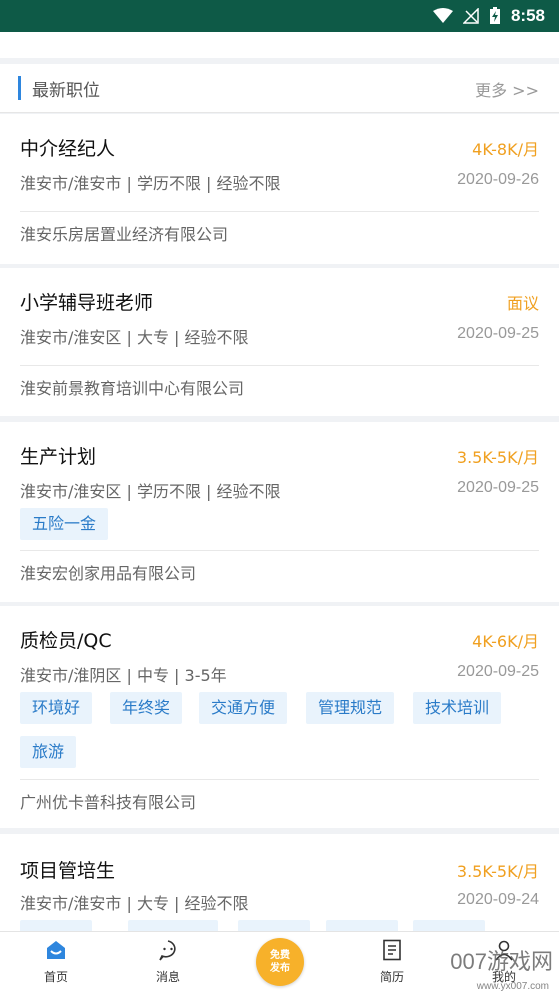  Describe the element at coordinates (279, 16) in the screenshot. I see `status-bar: 8:58` at that location.